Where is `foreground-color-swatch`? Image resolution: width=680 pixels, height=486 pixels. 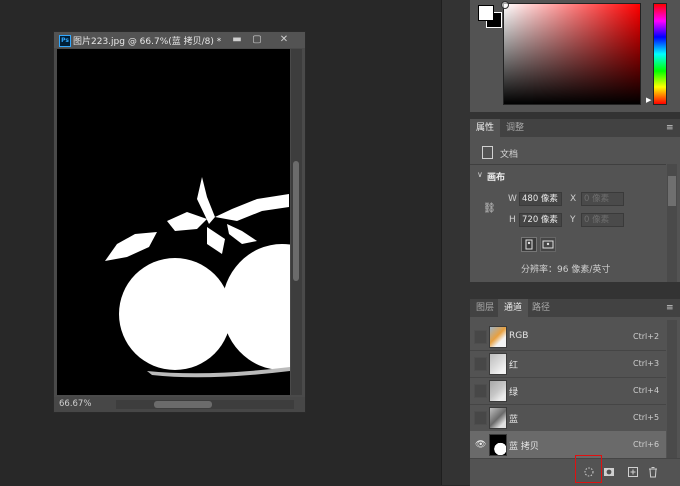 foreground-color-swatch is located at coordinates (486, 13).